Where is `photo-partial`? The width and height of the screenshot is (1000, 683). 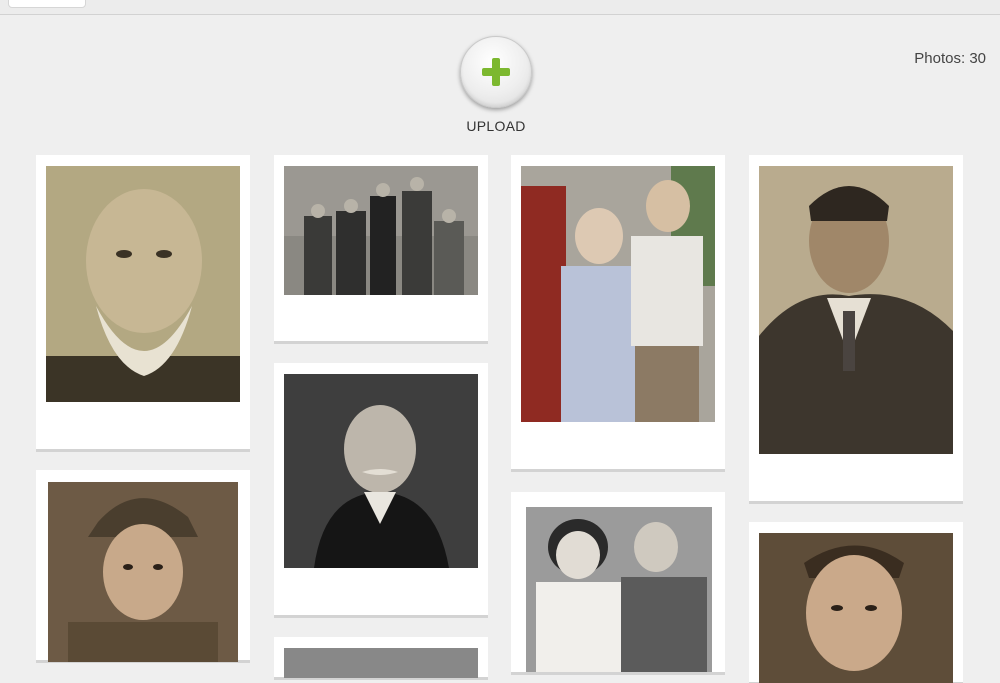
photo-partial is located at coordinates (381, 663).